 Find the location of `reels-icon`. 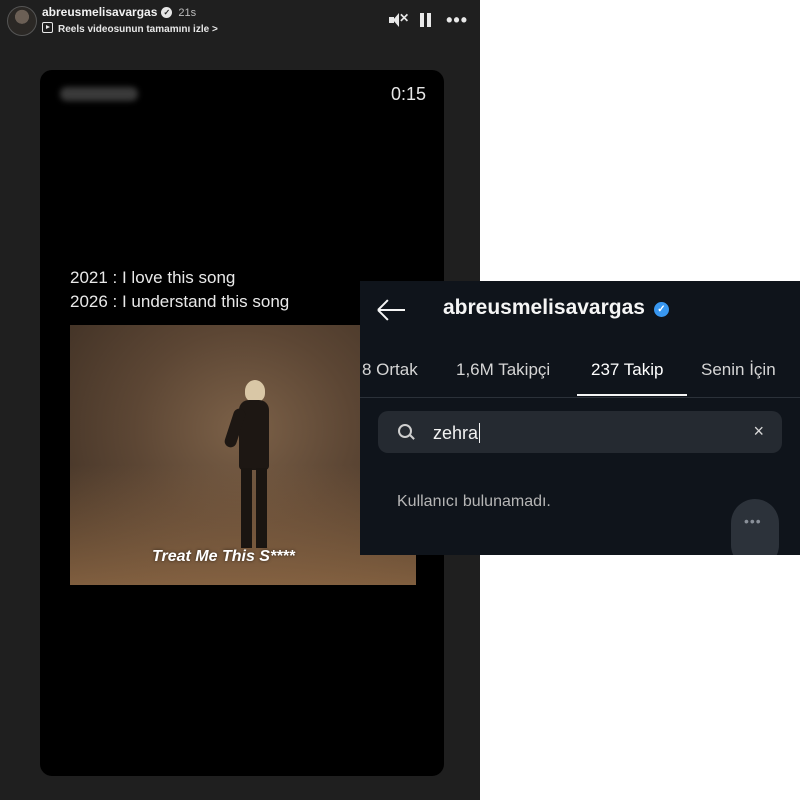

reels-icon is located at coordinates (47, 27).